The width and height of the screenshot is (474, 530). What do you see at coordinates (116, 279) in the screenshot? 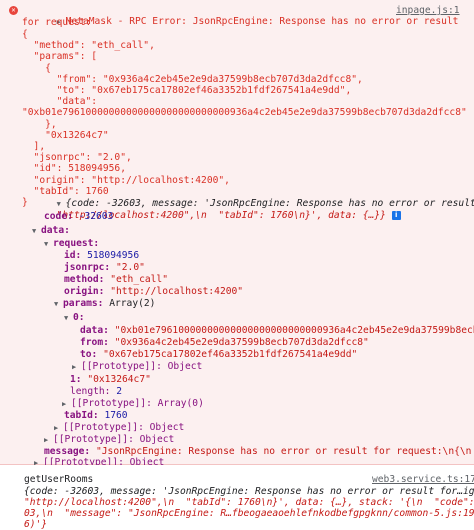
I see `tree-method: method: "eth_call"` at bounding box center [116, 279].